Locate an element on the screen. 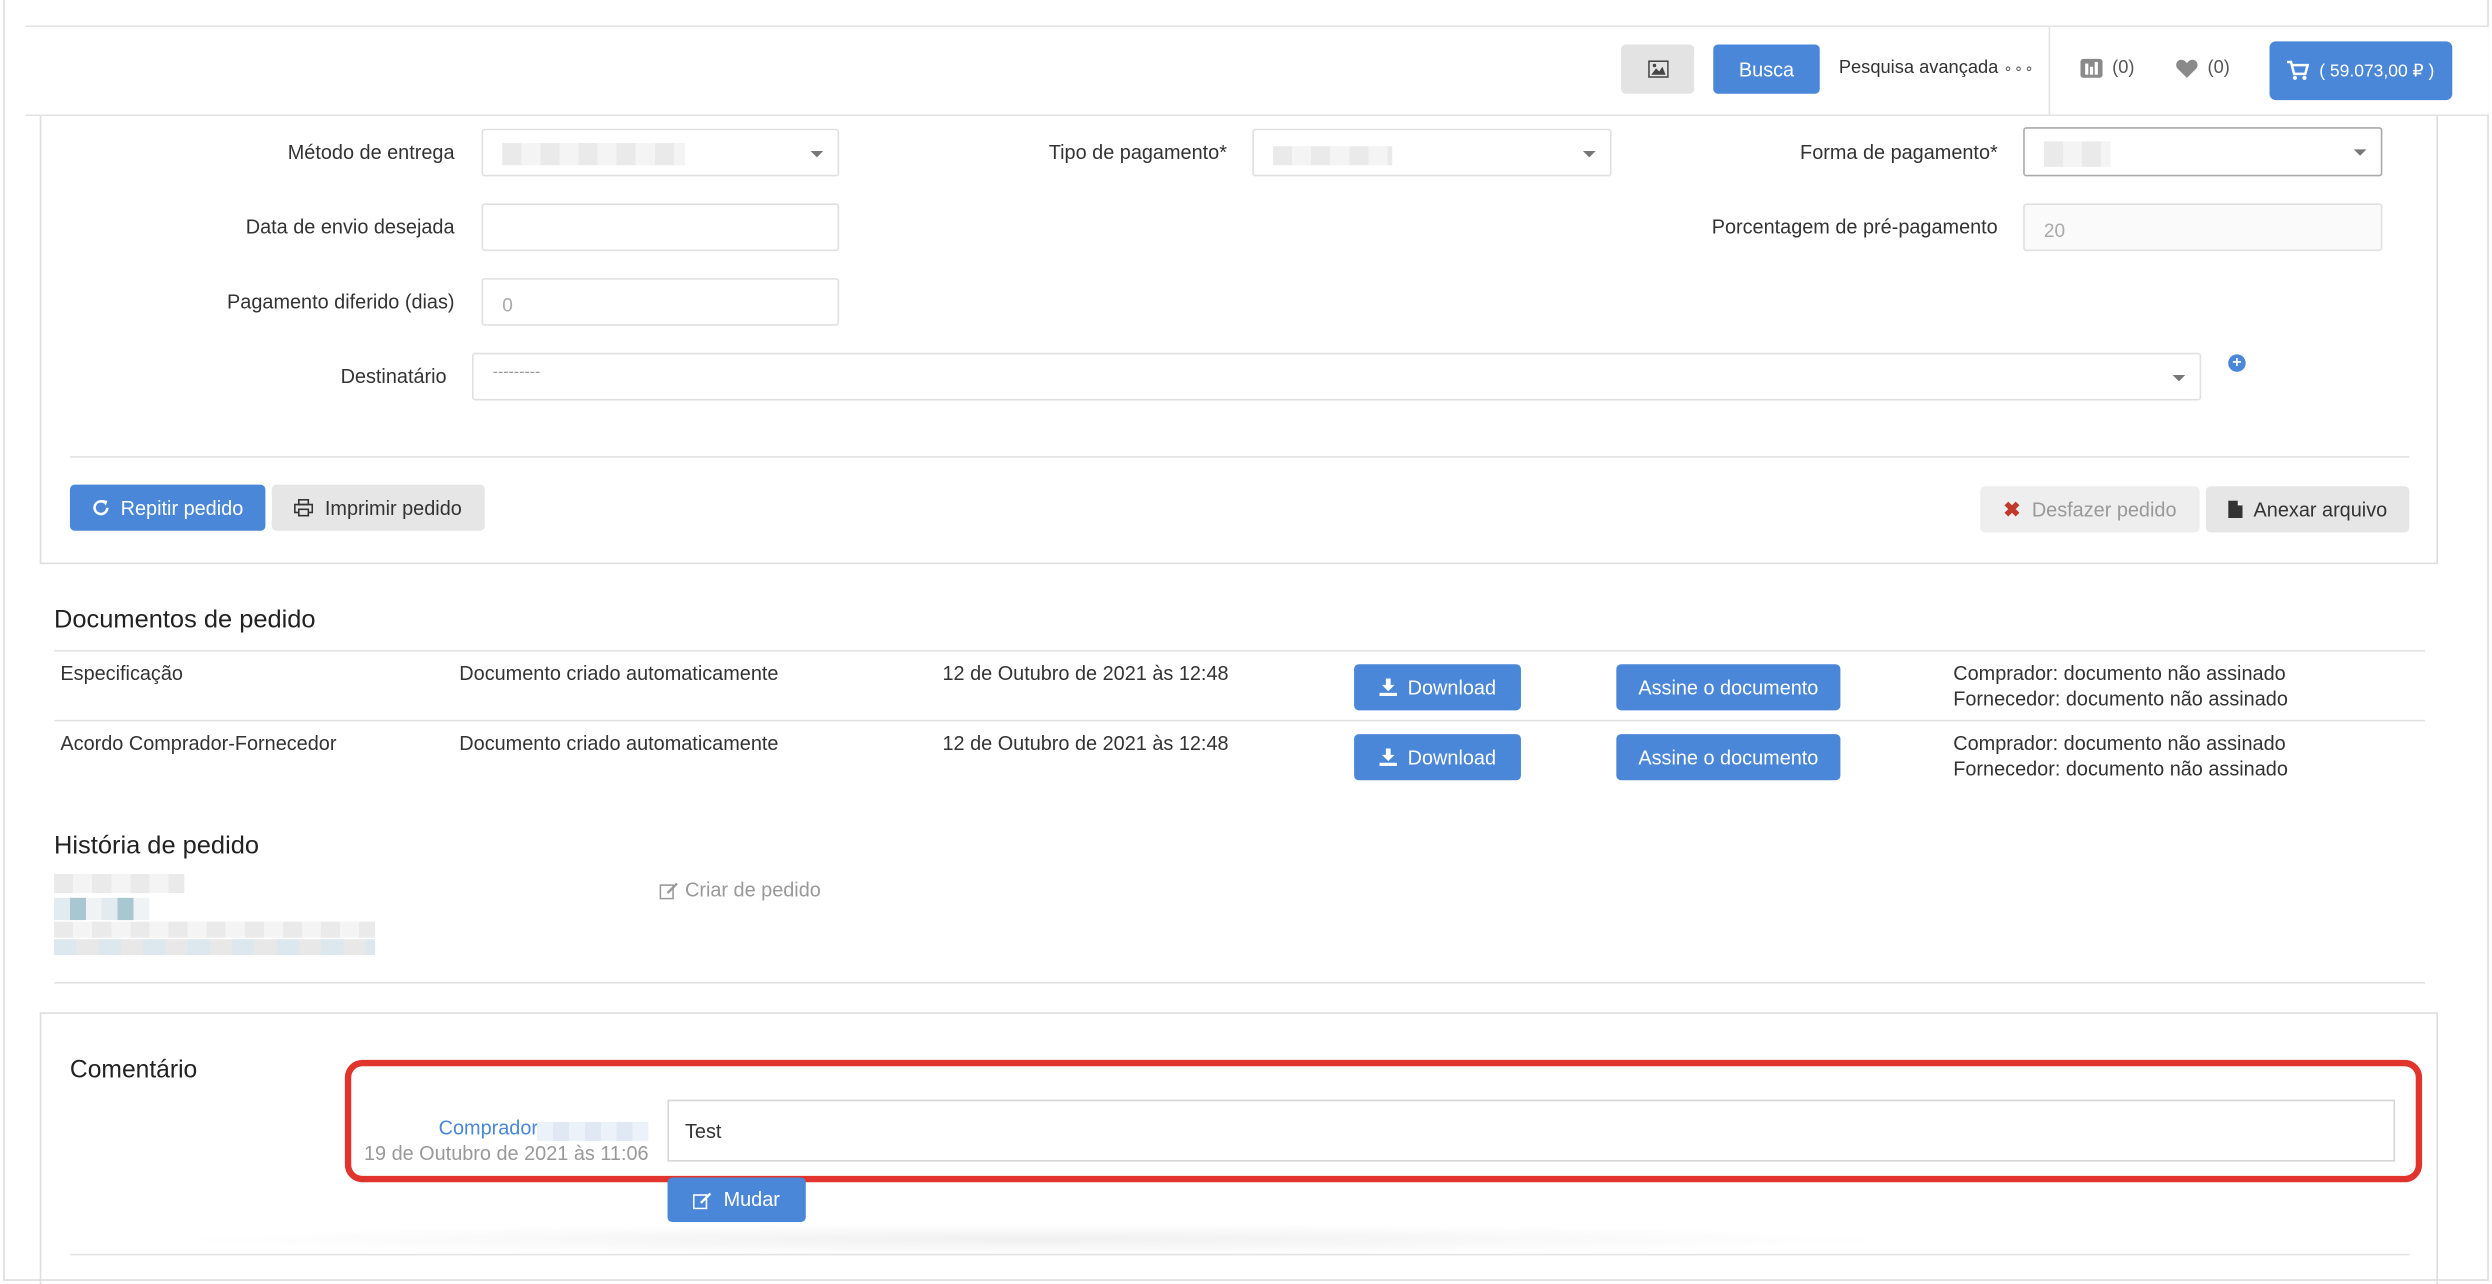  recipient-label: Destinatário is located at coordinates (393, 376).